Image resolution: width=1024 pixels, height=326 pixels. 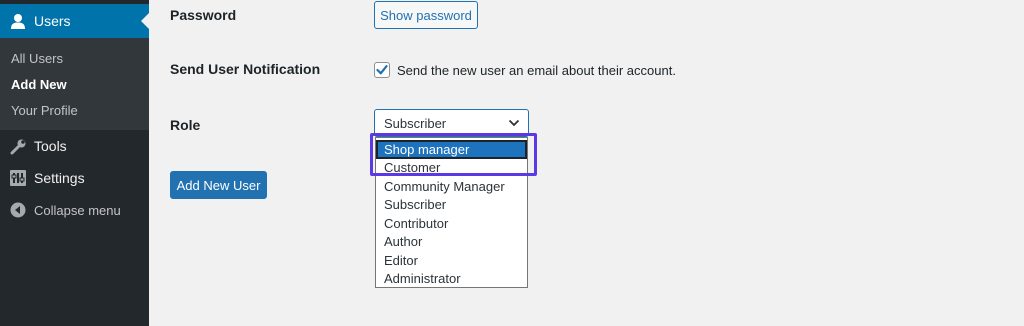 I want to click on highlight-annotation-box, so click(x=453, y=154).